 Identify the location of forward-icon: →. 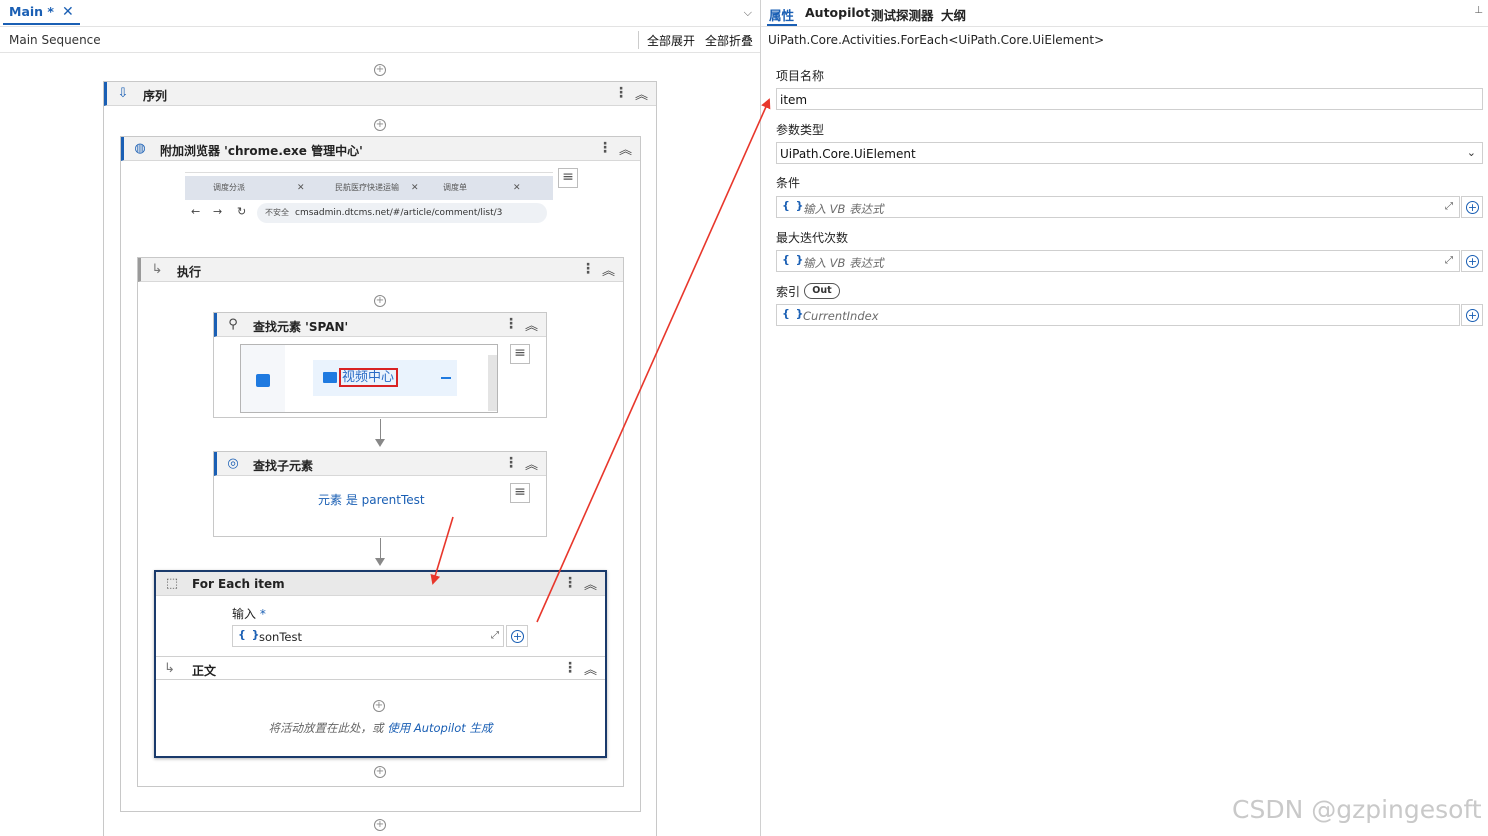
(218, 211).